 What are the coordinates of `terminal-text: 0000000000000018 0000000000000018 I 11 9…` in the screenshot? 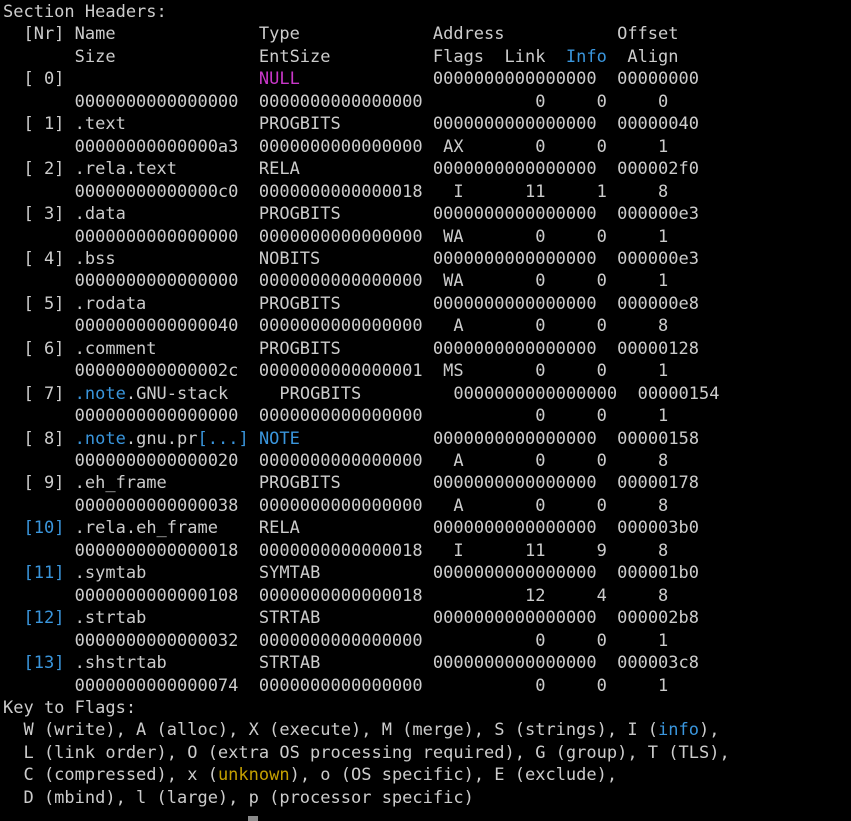 It's located at (336, 551).